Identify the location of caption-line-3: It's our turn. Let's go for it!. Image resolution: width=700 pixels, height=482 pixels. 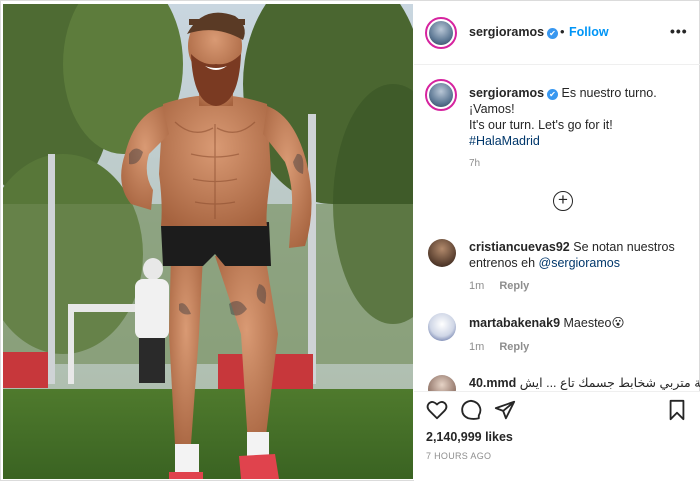
(541, 125).